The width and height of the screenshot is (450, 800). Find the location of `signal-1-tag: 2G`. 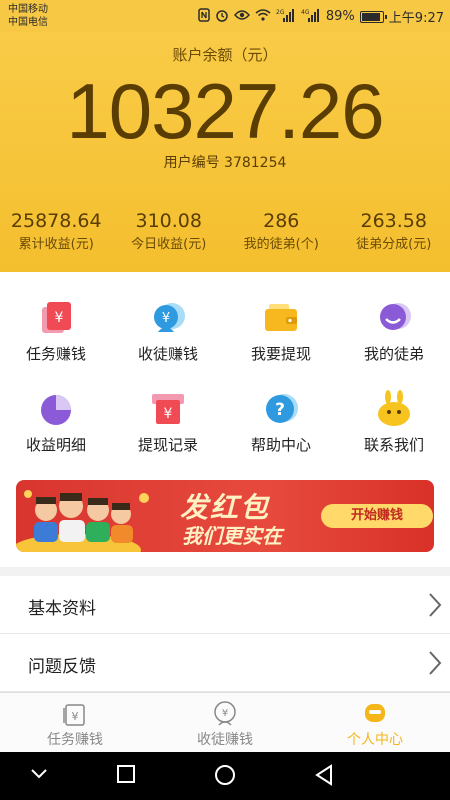

signal-1-tag: 2G is located at coordinates (280, 12).